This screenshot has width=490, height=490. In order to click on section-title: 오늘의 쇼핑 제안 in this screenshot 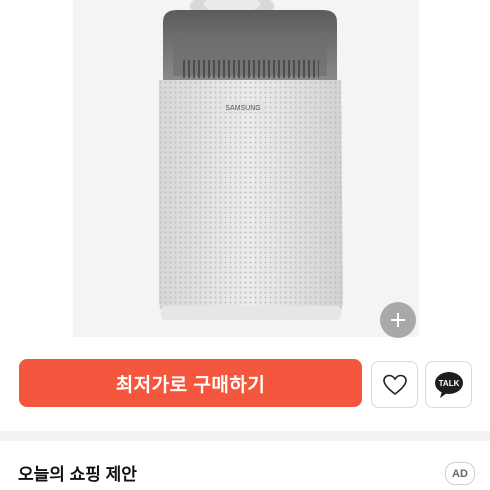, I will do `click(77, 474)`.